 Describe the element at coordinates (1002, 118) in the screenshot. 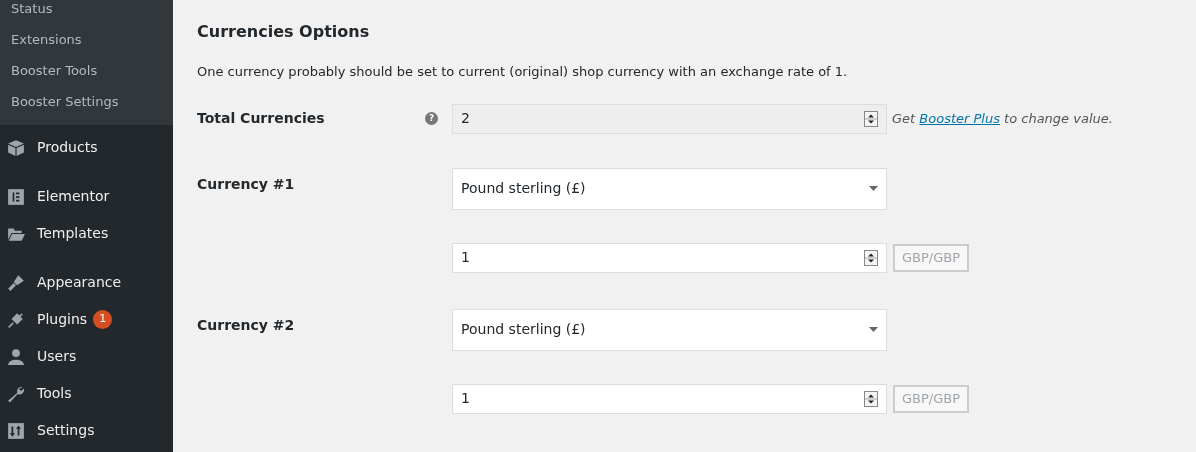

I see `upgrade-note: Get Booster Plus to change value.` at that location.